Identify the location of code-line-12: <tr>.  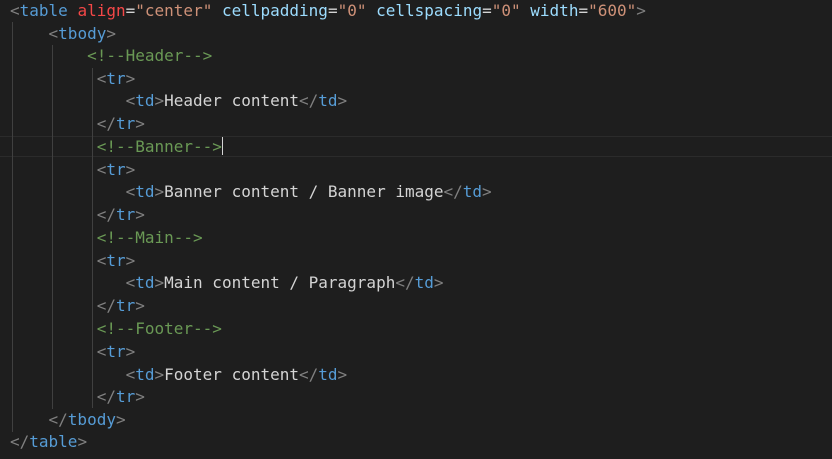
(116, 260).